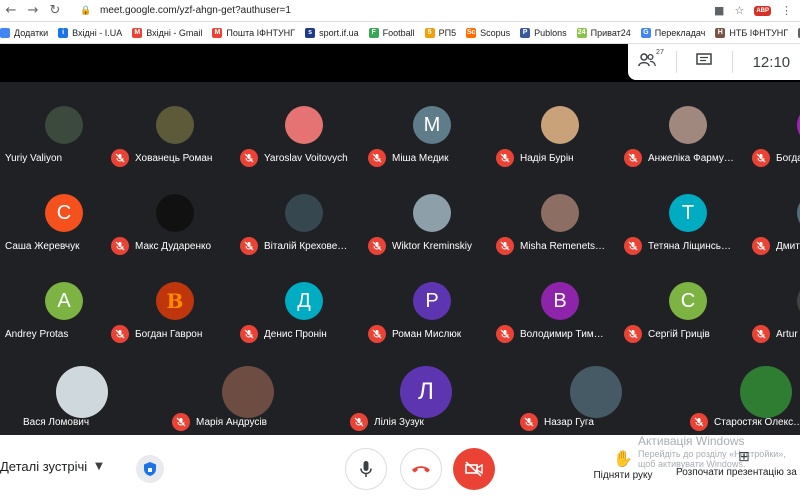 The image size is (800, 500). Describe the element at coordinates (543, 32) in the screenshot. I see `bookmark-item: P Publons` at that location.